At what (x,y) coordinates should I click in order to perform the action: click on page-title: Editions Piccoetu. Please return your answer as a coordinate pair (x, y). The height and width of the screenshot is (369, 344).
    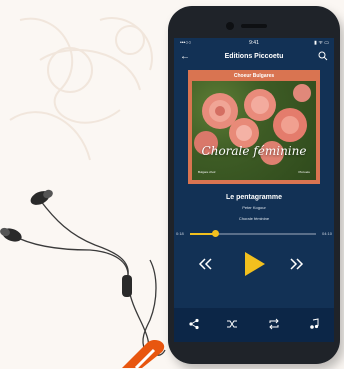
    Looking at the image, I should click on (254, 56).